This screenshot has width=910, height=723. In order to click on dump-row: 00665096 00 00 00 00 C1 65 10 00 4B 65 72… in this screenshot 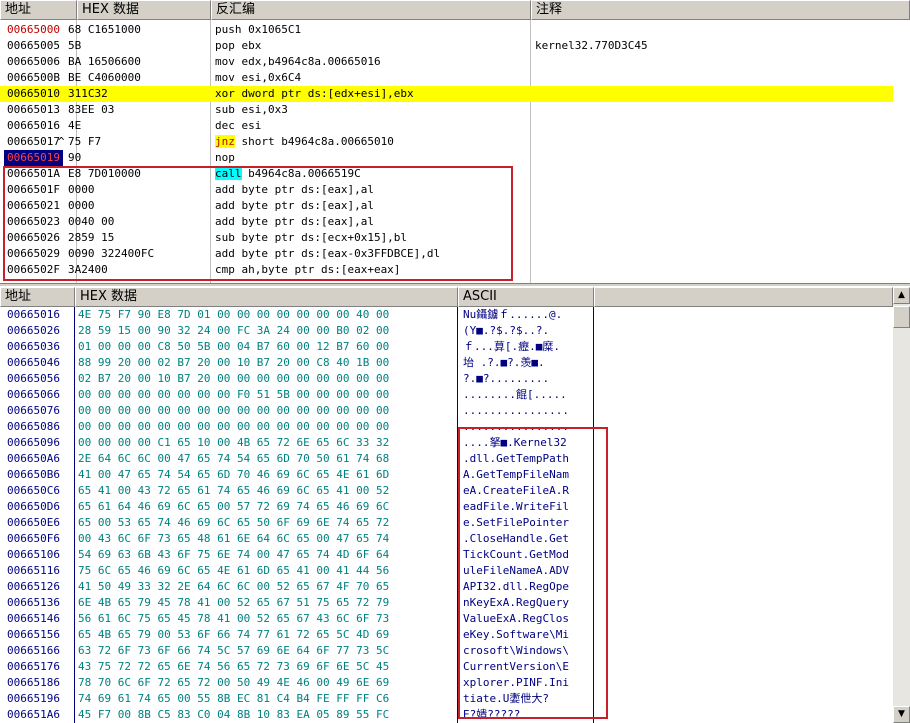, I will do `click(446, 443)`.